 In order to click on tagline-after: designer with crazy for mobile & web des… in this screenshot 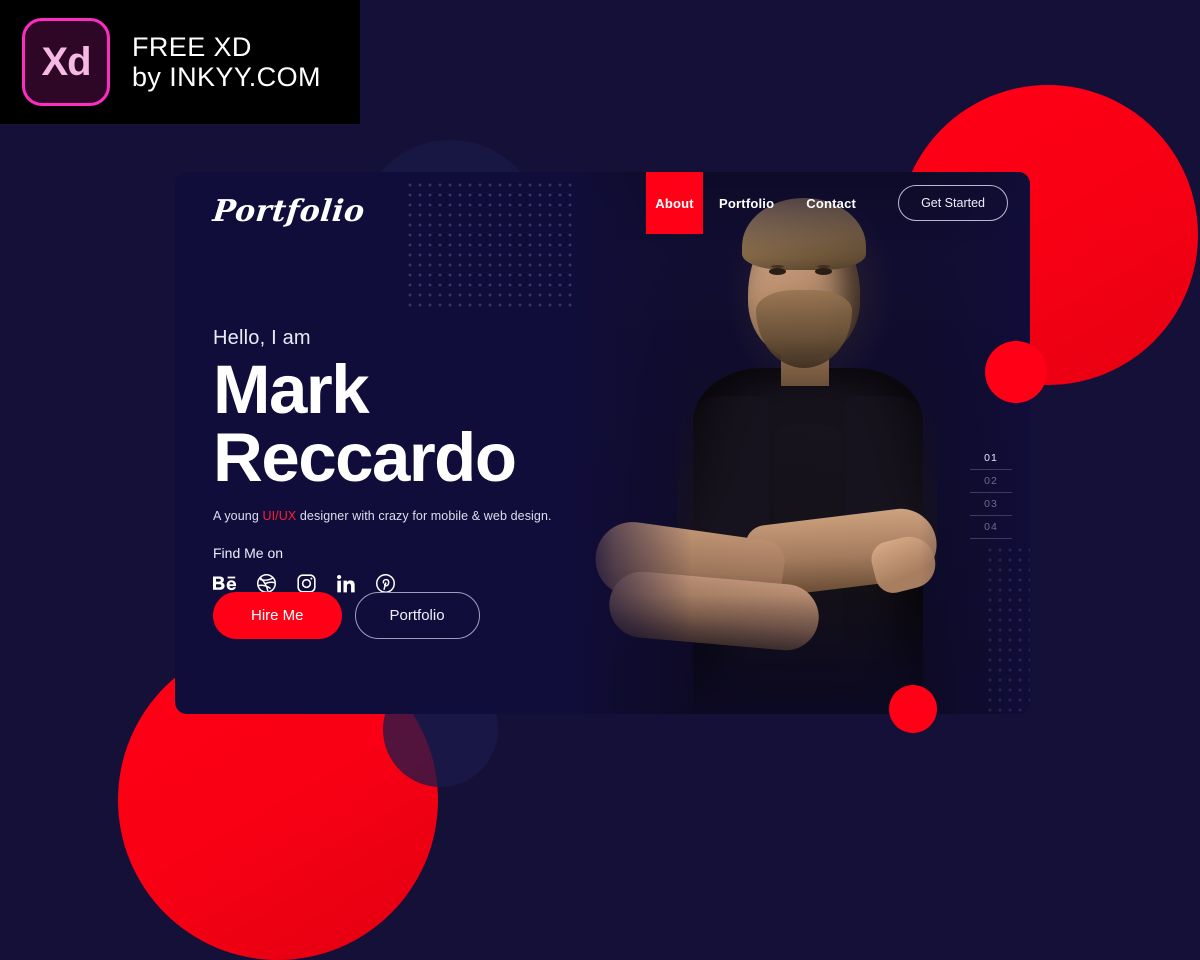, I will do `click(424, 516)`.